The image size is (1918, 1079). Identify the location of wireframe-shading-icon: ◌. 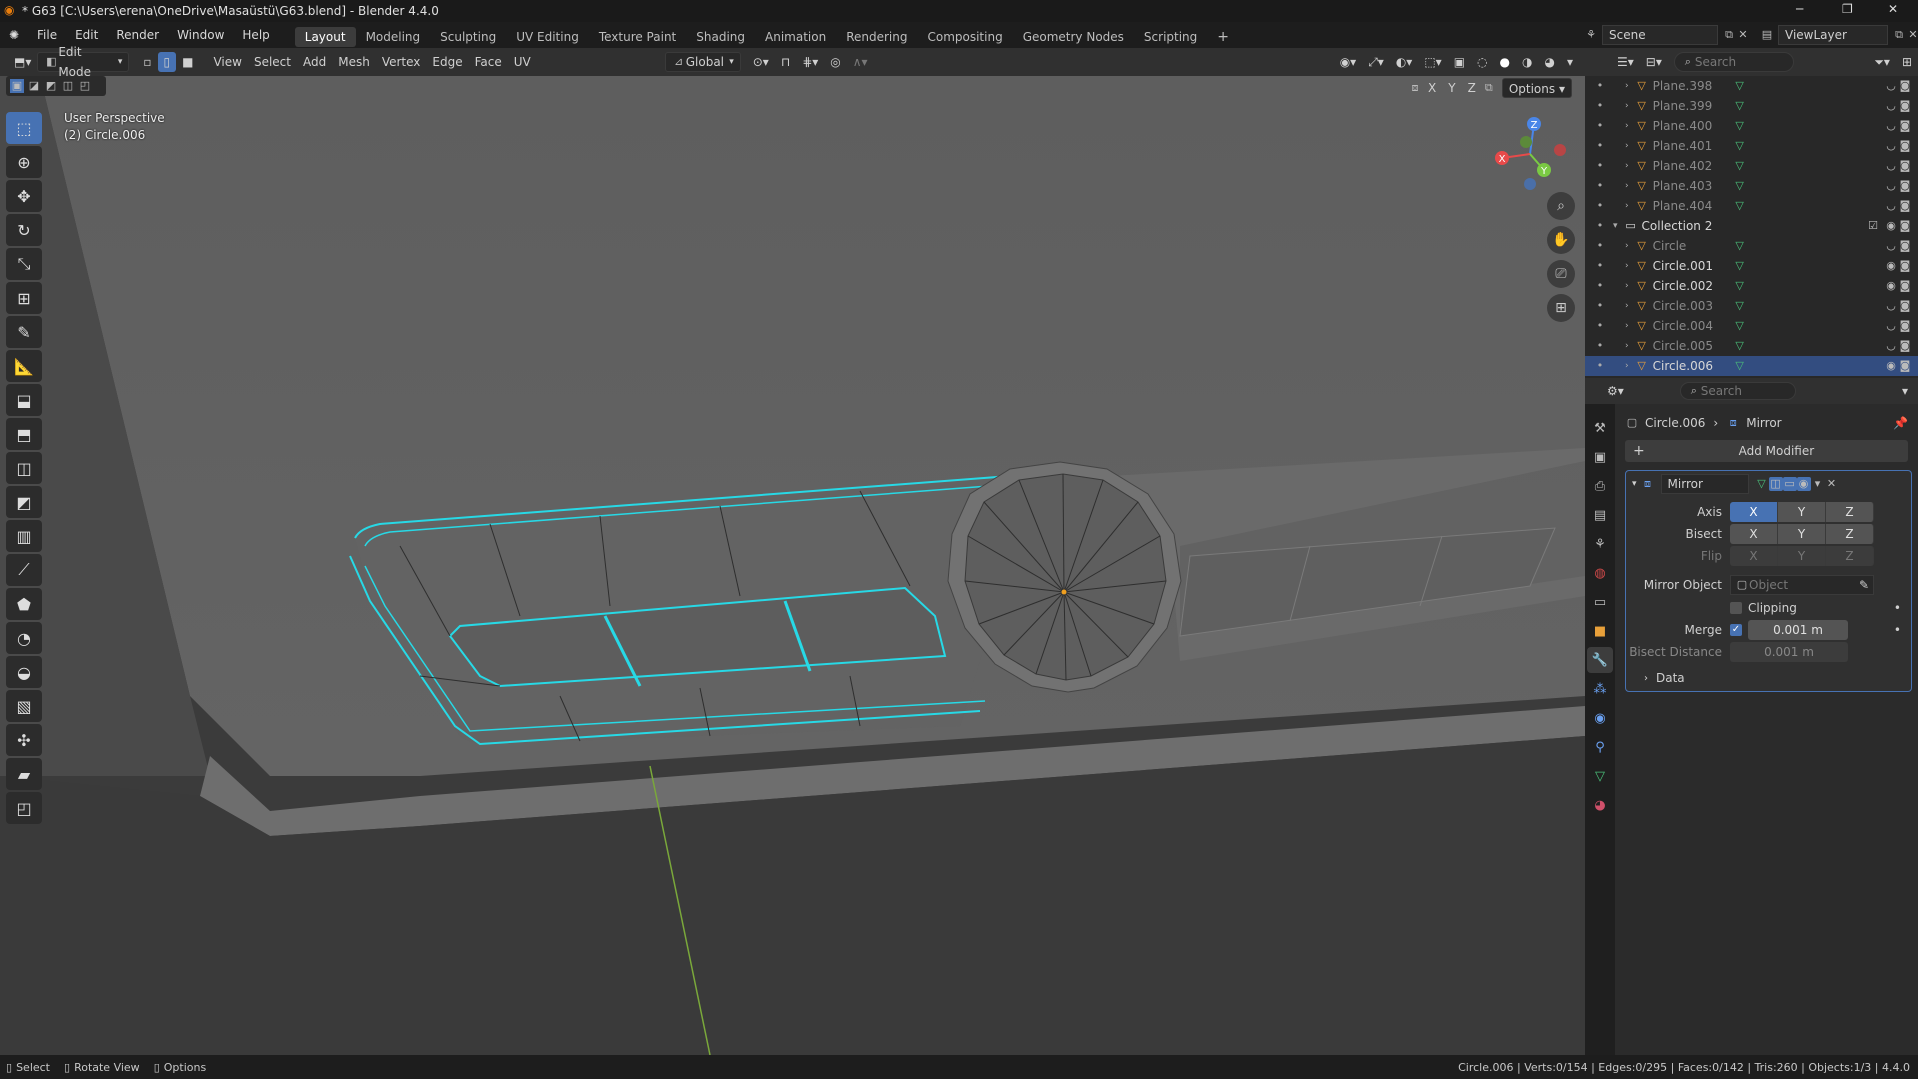
(1482, 62).